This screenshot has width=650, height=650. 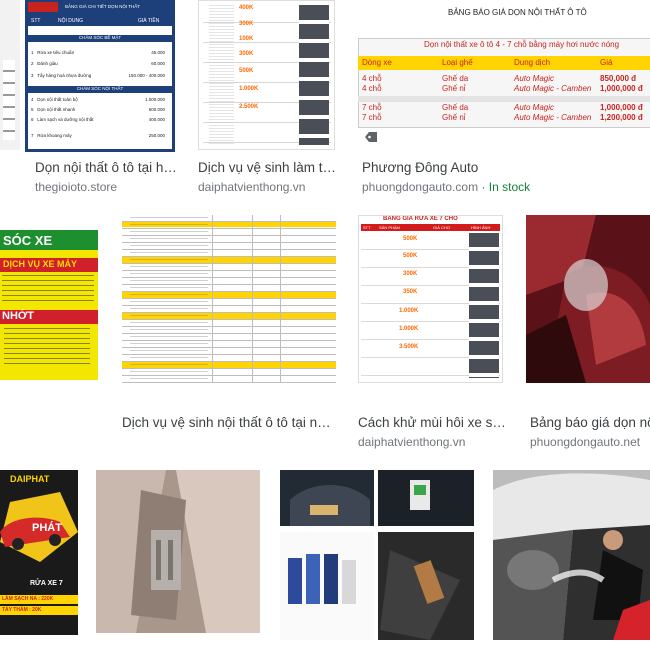 I want to click on car-floor-image, so click(x=178, y=551).